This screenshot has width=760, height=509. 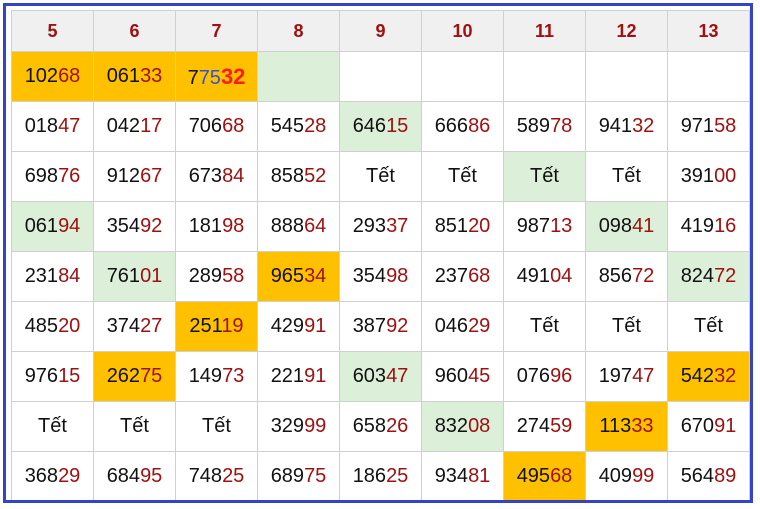 What do you see at coordinates (725, 226) in the screenshot?
I see `result-last-two: 16` at bounding box center [725, 226].